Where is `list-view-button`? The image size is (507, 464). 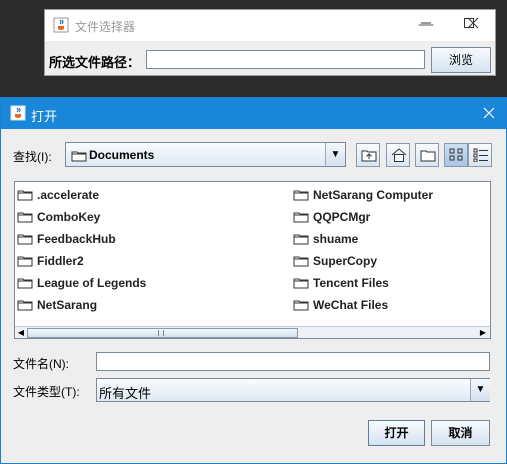
list-view-button is located at coordinates (456, 155).